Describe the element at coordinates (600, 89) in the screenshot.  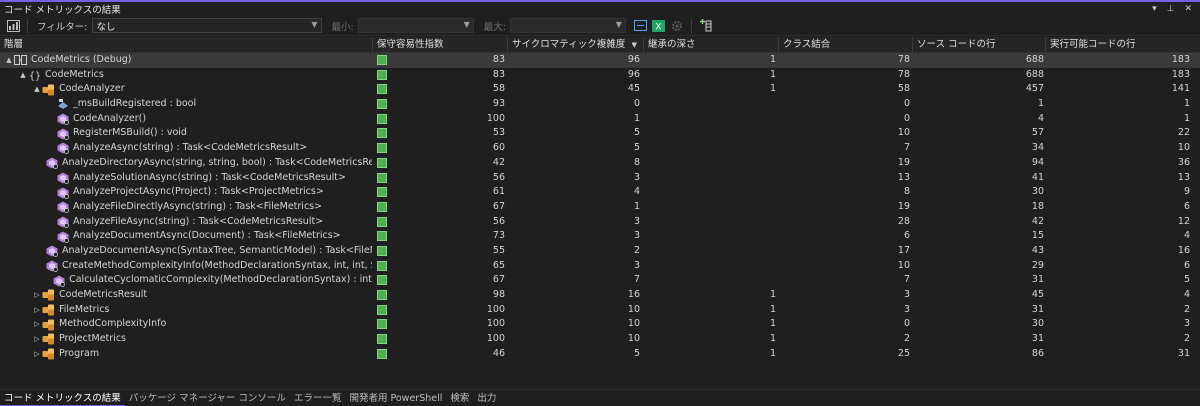
I see `table-row: ▲ CodeAnalyzer 58 45 1 58 457 141` at that location.